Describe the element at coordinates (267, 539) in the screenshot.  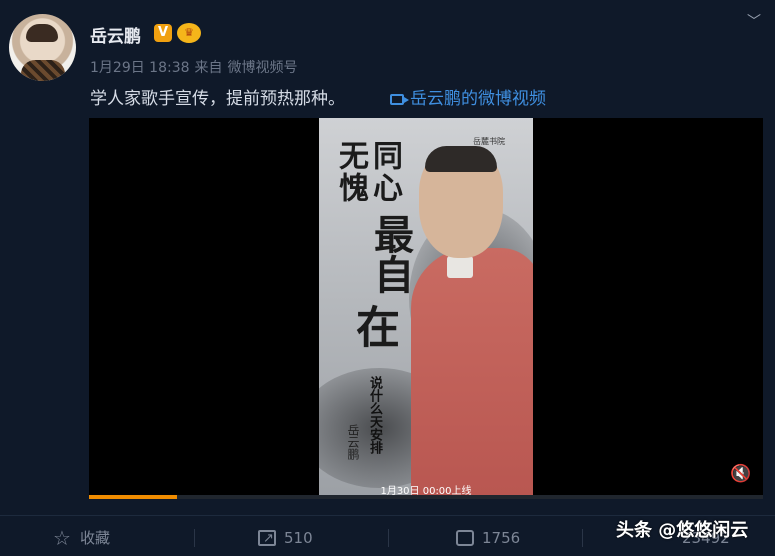
I see `share-icon` at that location.